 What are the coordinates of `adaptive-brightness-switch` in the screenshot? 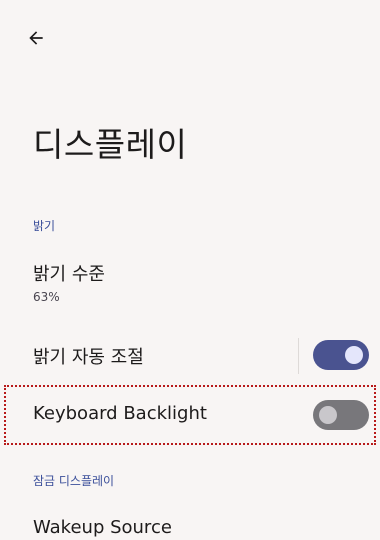 It's located at (341, 355).